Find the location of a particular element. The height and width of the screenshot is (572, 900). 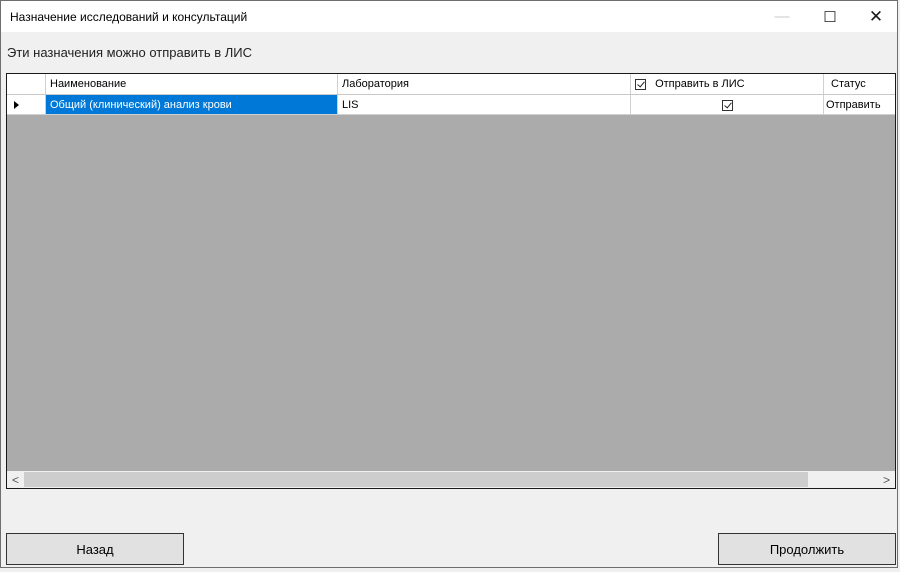

cell-name: Общий (клинический) анализ крови is located at coordinates (192, 105).